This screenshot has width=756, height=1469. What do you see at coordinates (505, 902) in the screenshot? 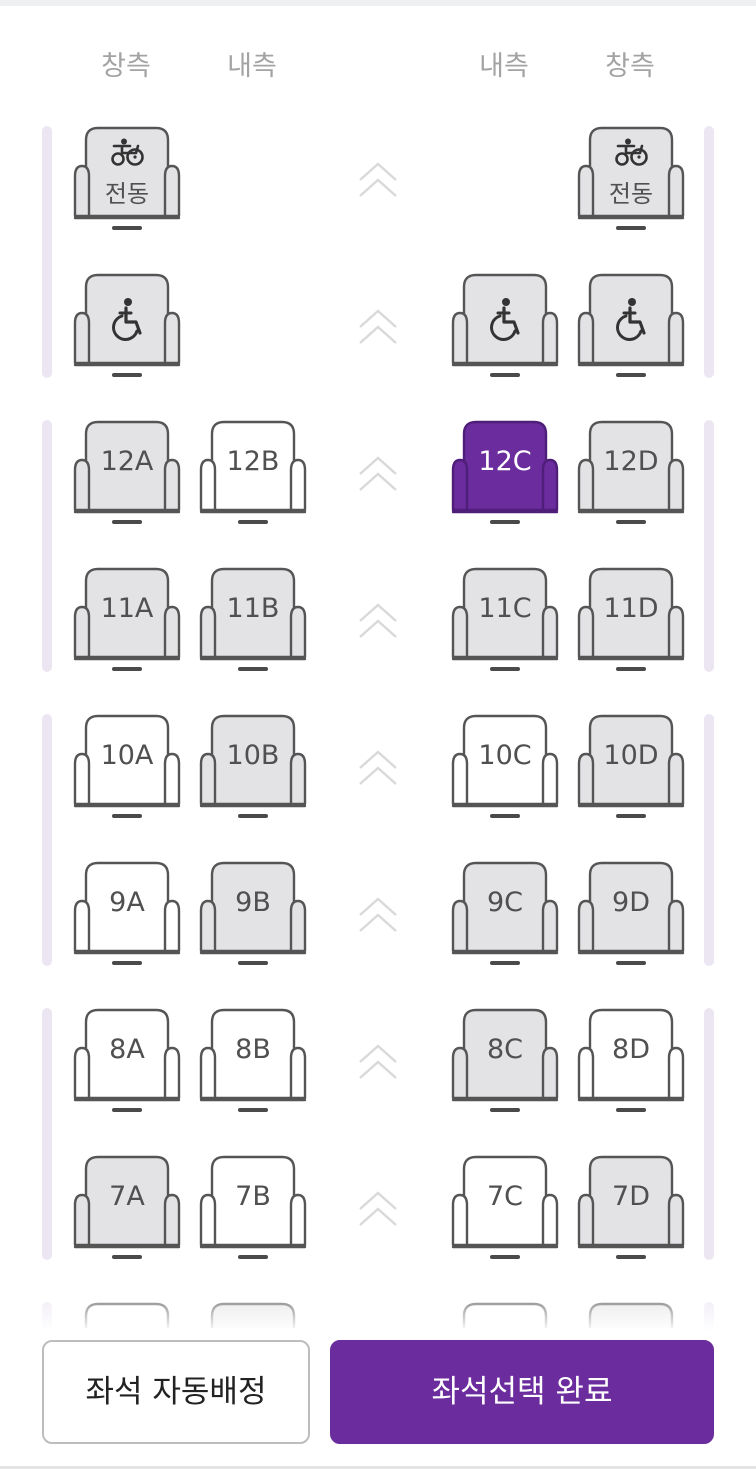
I see `seat-label: 9C` at bounding box center [505, 902].